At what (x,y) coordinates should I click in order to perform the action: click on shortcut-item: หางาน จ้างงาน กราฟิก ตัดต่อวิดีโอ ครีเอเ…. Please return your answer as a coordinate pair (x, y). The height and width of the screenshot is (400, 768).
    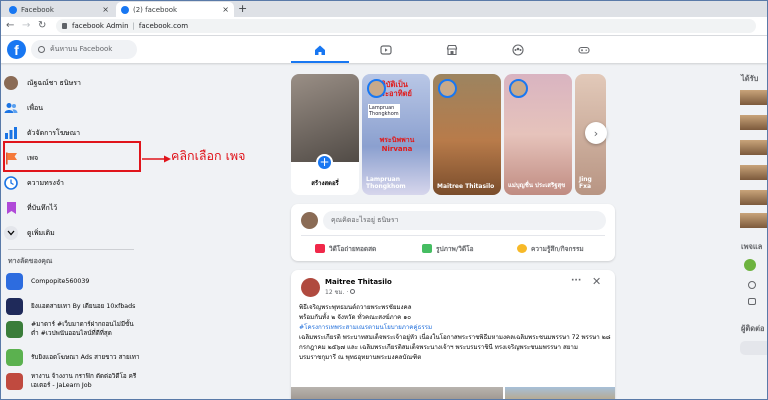
    Looking at the image, I should click on (73, 381).